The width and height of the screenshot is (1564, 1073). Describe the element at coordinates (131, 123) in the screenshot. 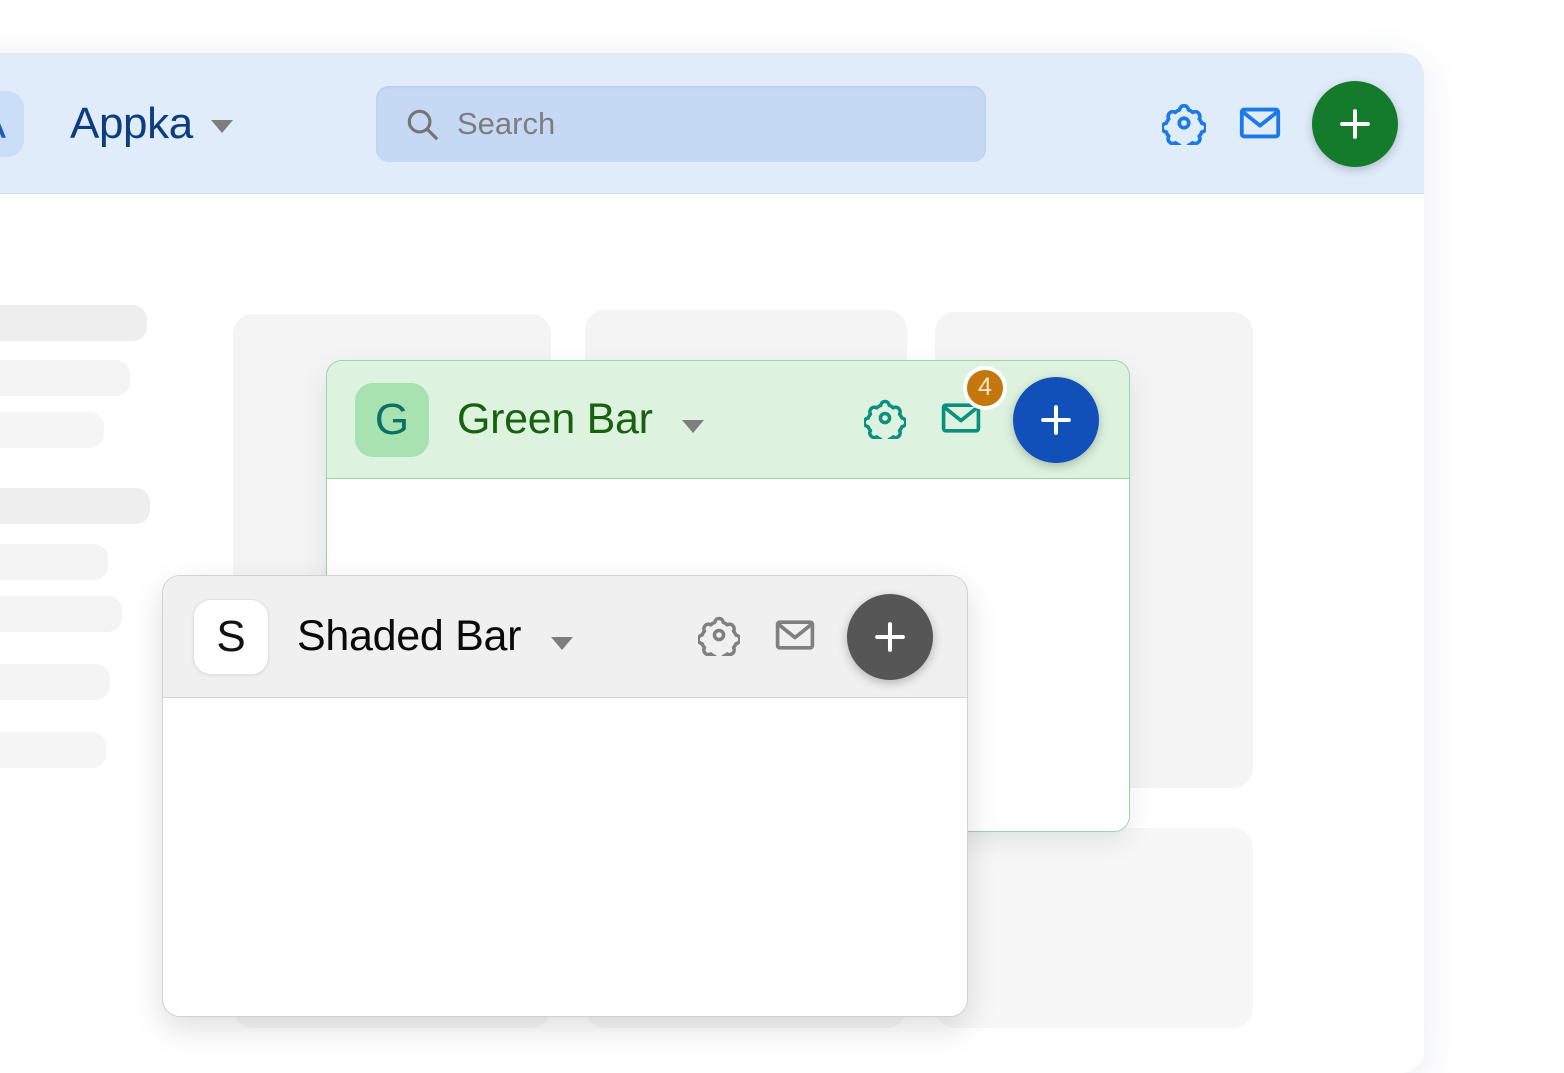

I see `page-title: Appka` at that location.